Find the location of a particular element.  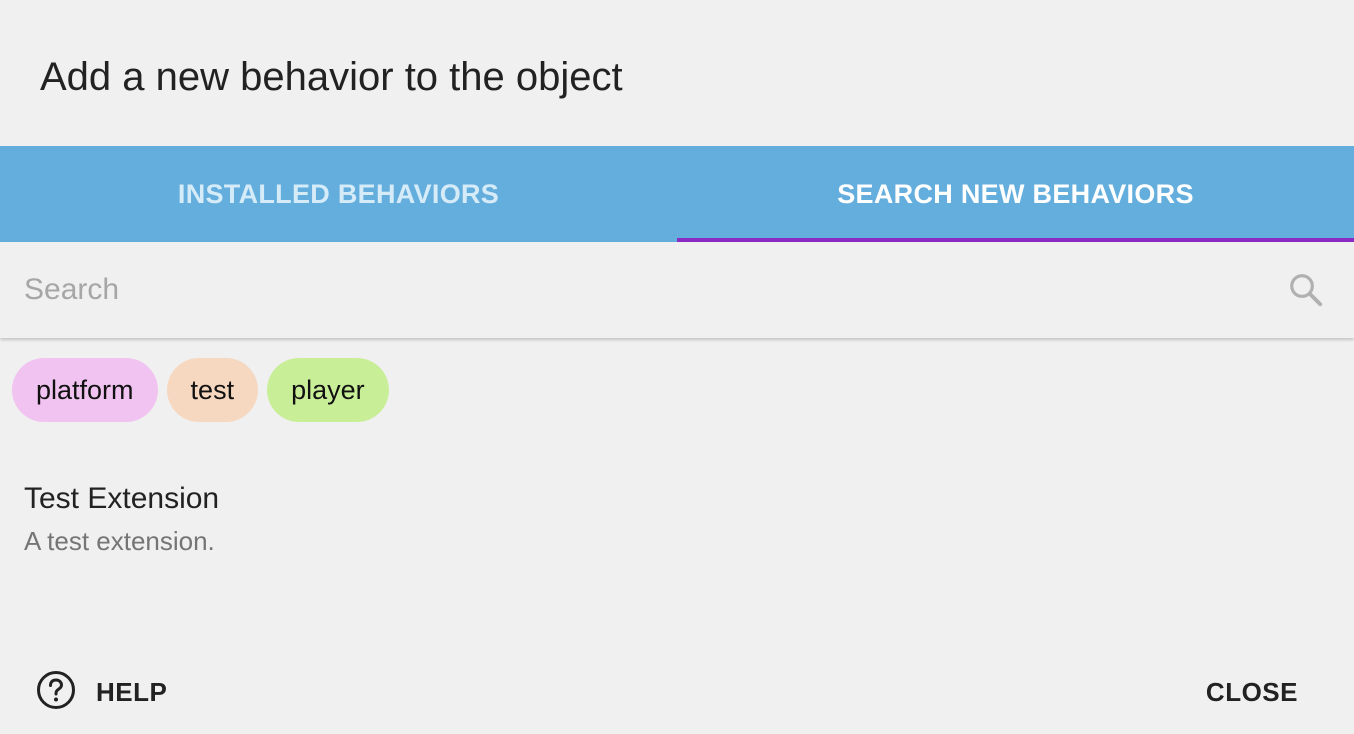

search-bar is located at coordinates (677, 290).